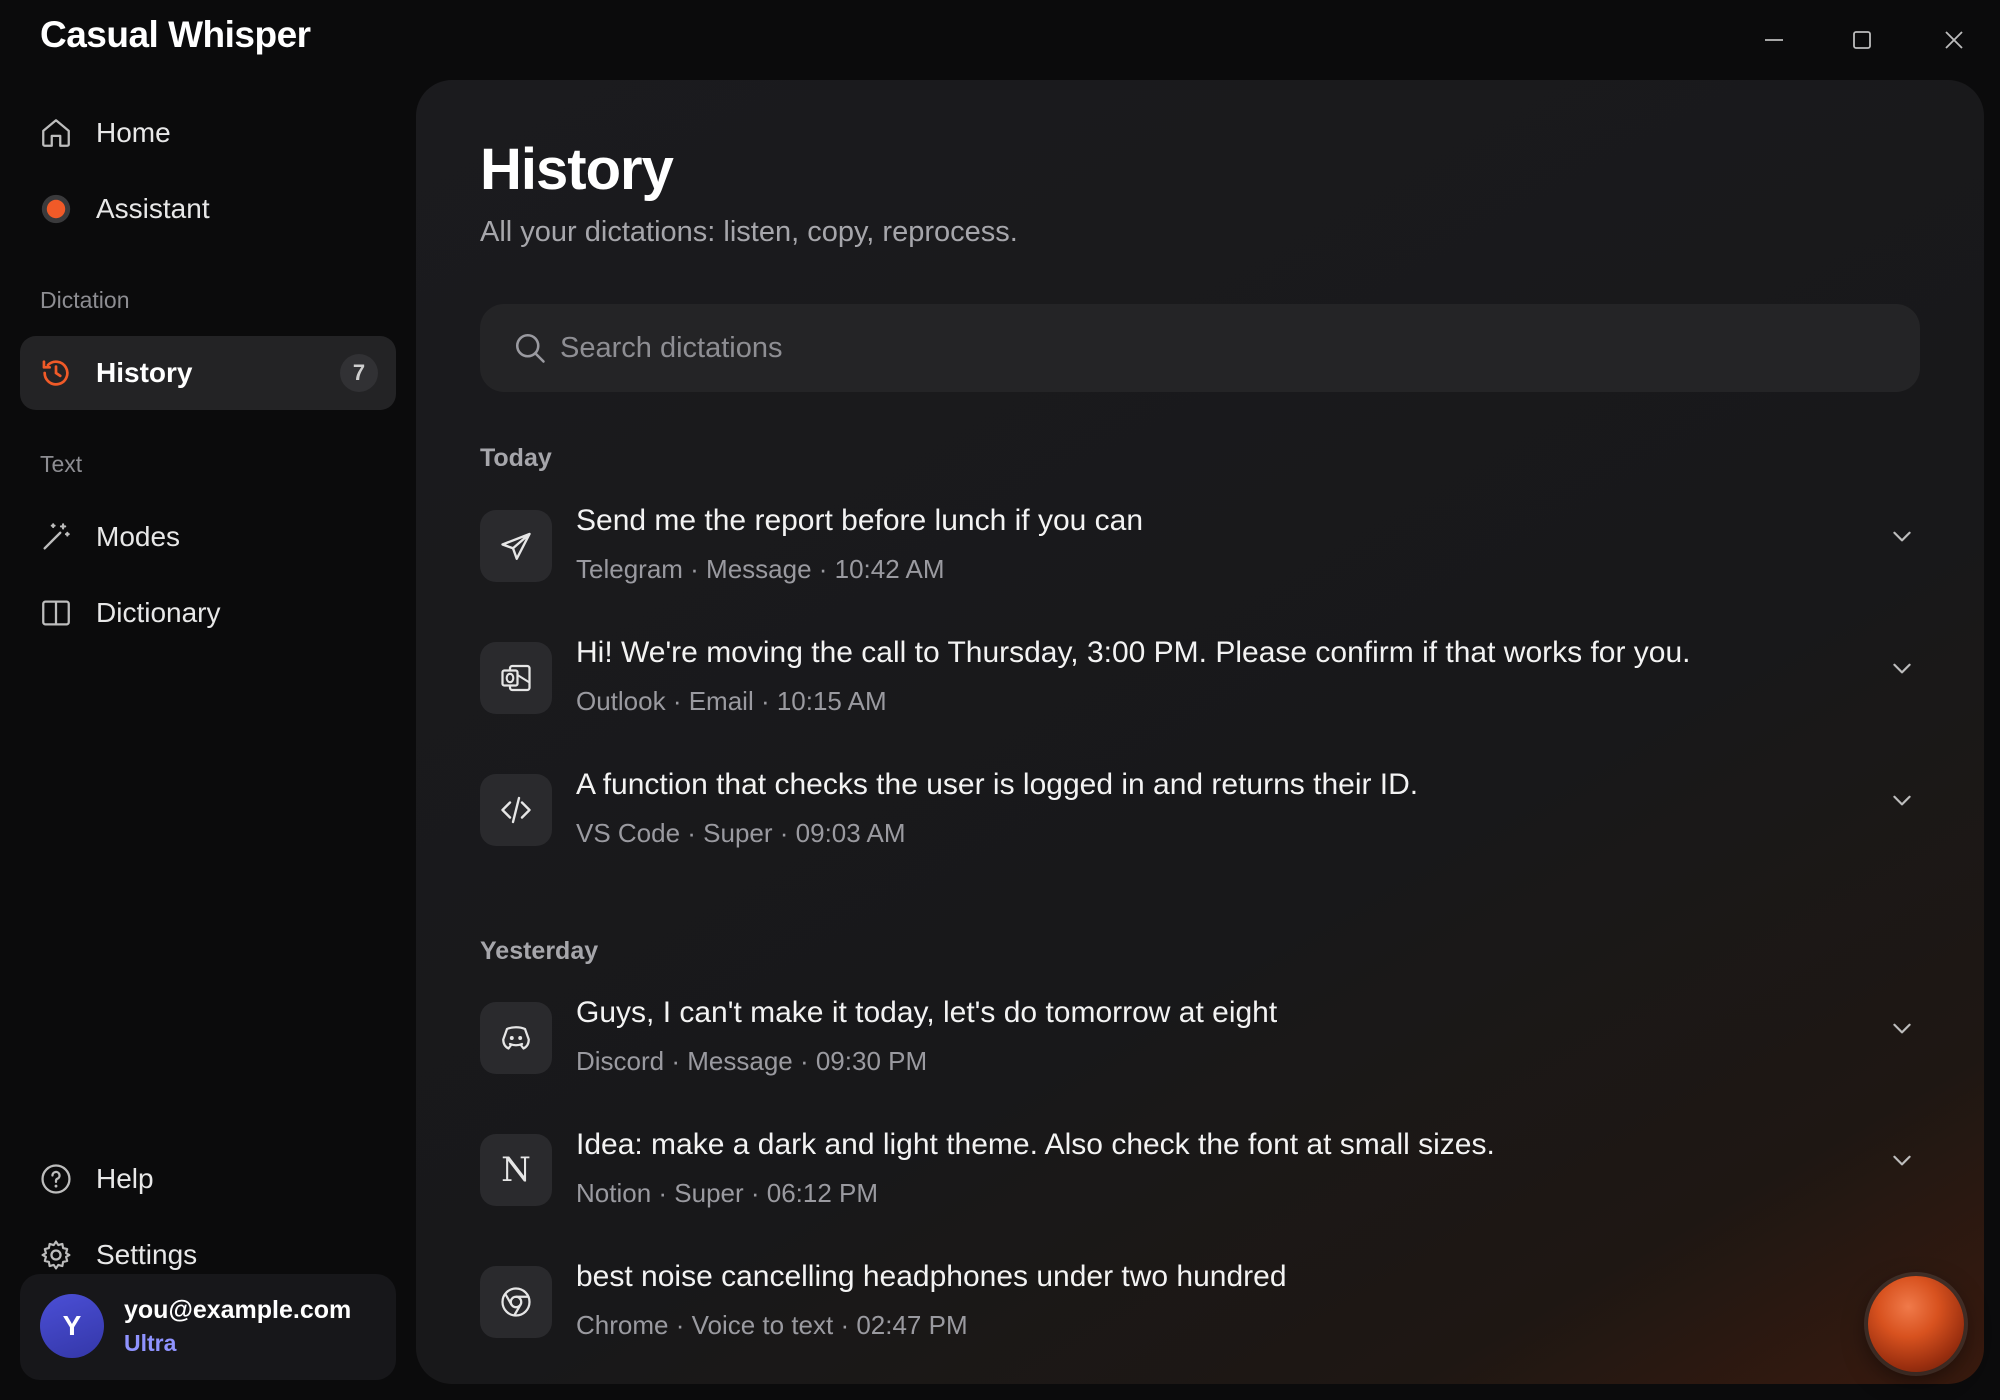 This screenshot has width=2000, height=1400. What do you see at coordinates (147, 1254) in the screenshot?
I see `sidebar-item-label: Settings` at bounding box center [147, 1254].